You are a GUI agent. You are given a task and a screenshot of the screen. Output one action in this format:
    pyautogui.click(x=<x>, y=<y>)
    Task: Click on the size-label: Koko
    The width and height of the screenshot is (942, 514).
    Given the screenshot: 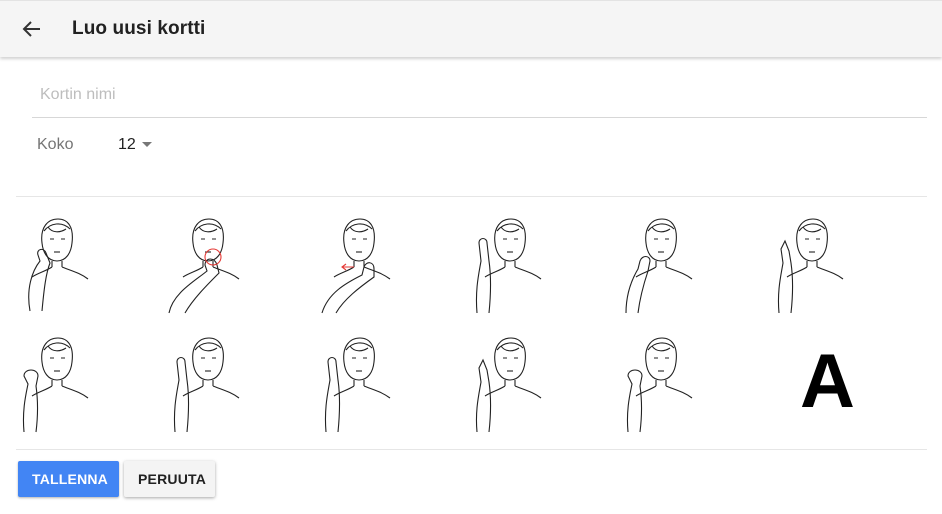 What is the action you would take?
    pyautogui.click(x=55, y=144)
    